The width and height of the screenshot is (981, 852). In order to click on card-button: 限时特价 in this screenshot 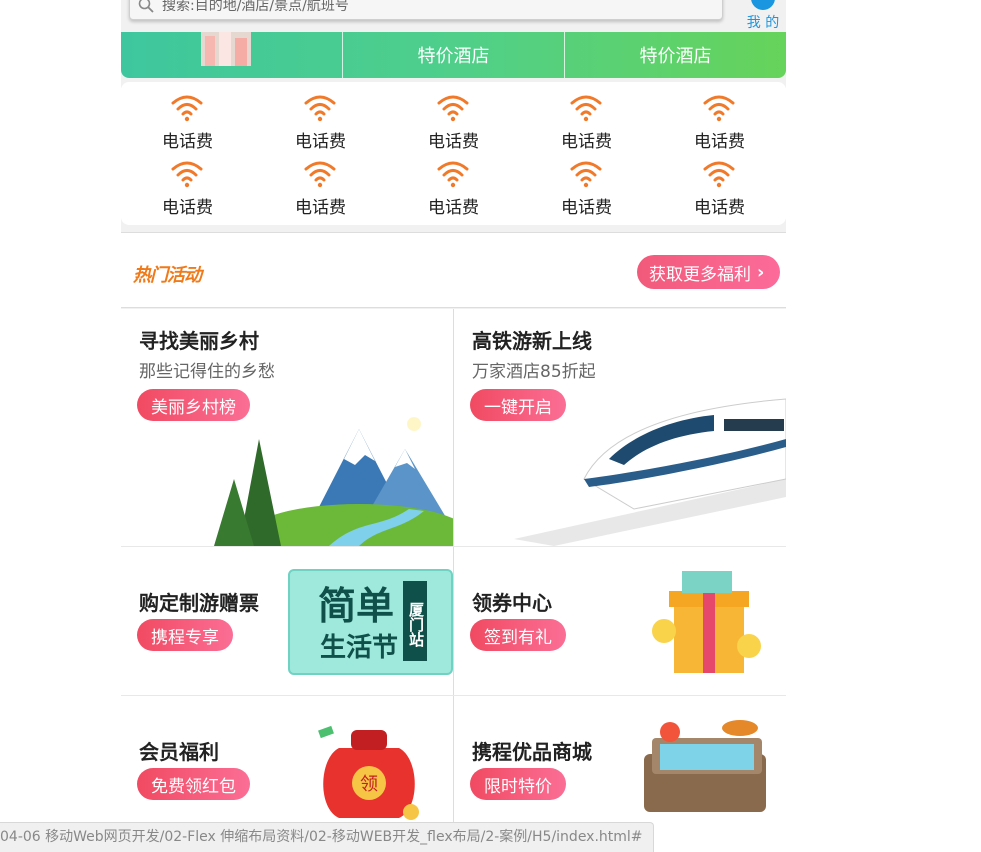, I will do `click(518, 784)`.